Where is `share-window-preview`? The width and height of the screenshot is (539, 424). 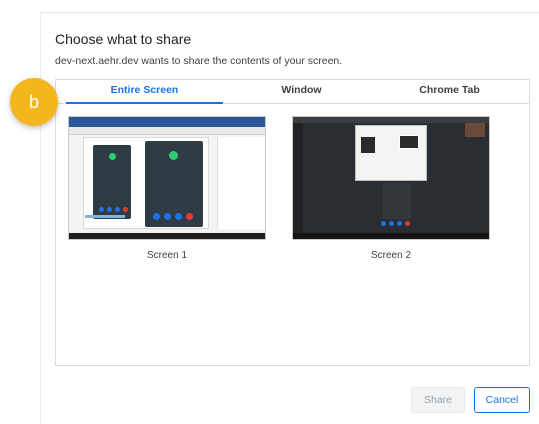
share-window-preview is located at coordinates (391, 153).